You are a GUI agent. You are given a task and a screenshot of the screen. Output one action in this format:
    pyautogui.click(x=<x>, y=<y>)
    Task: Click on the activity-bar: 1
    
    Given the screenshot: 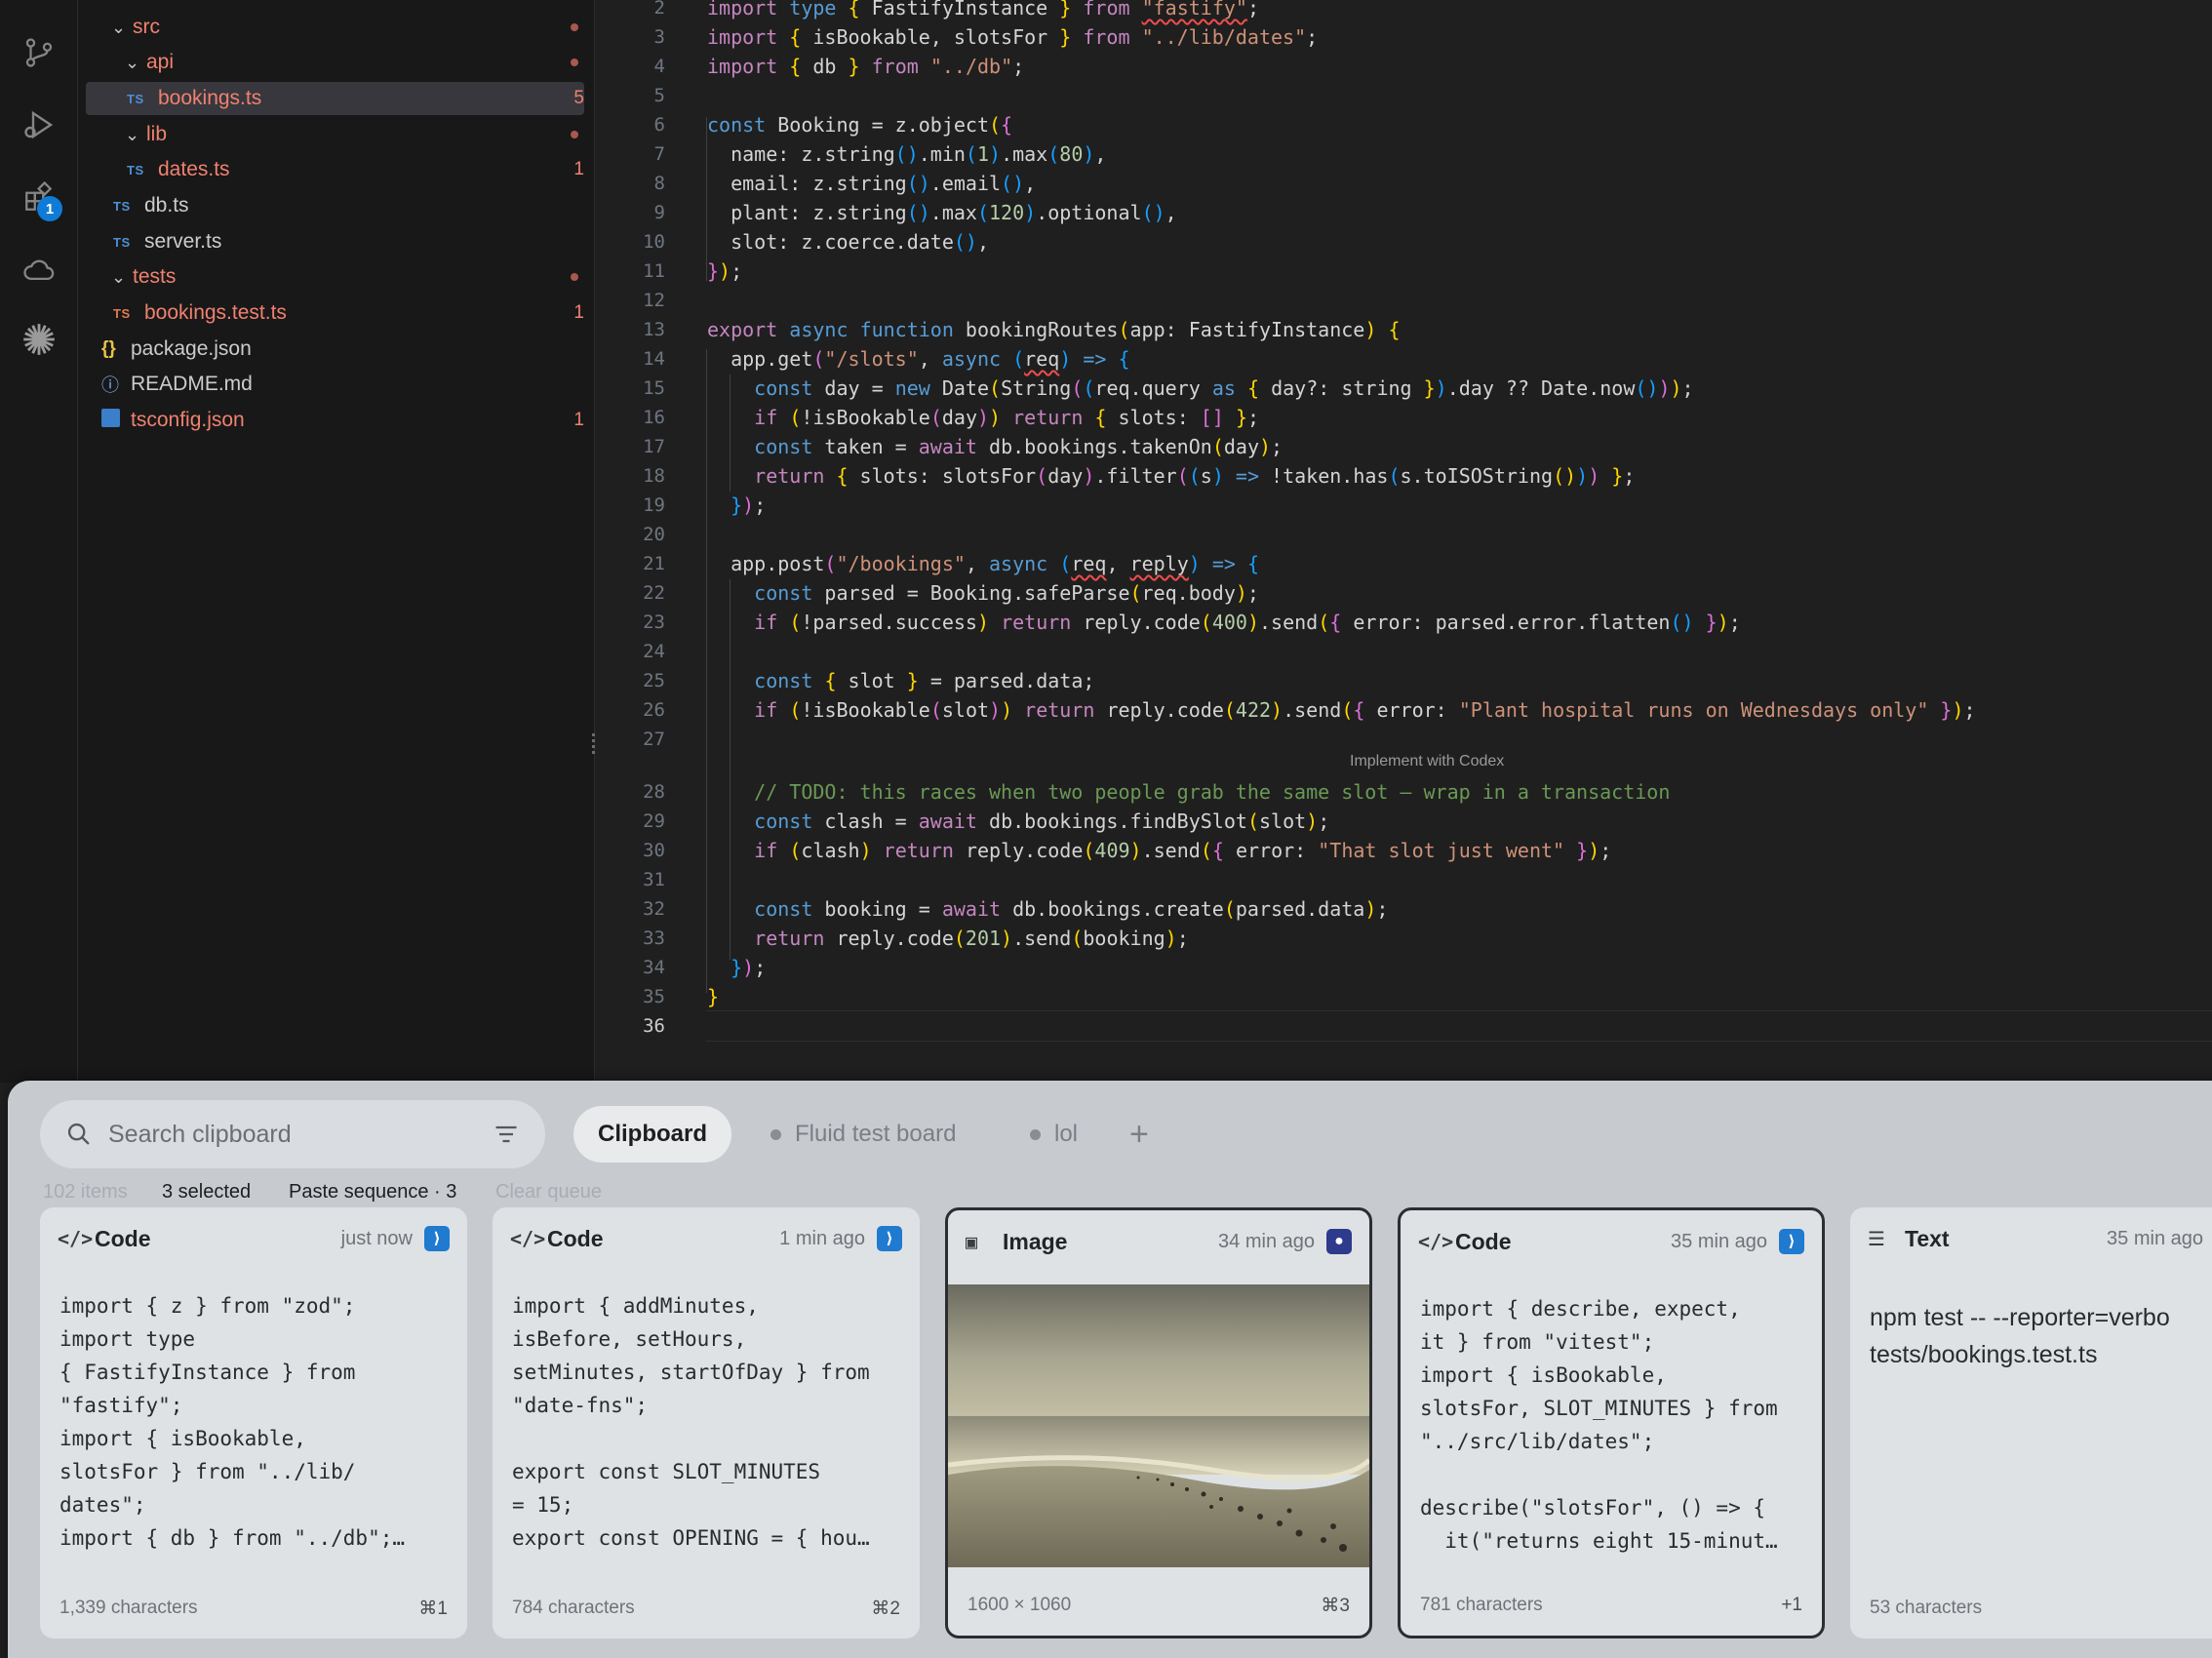 What is the action you would take?
    pyautogui.click(x=39, y=542)
    